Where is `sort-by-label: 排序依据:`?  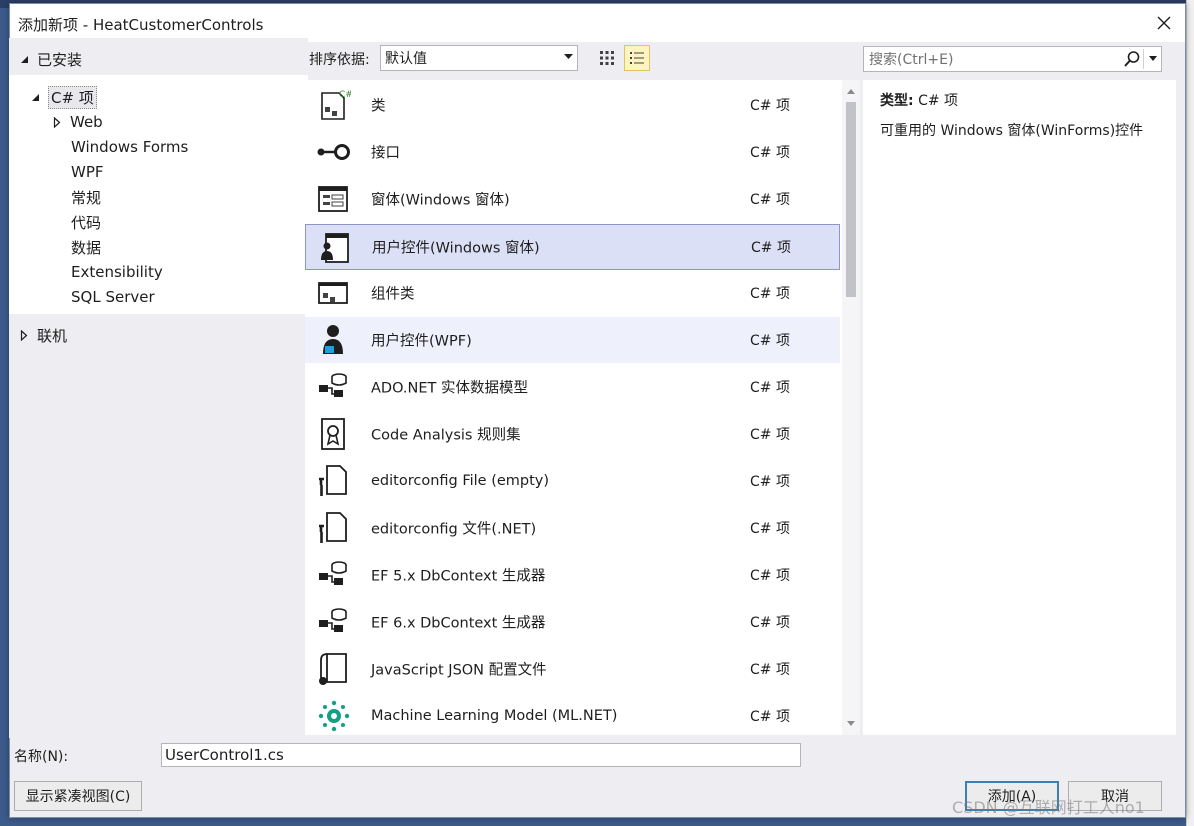
sort-by-label: 排序依据: is located at coordinates (339, 60).